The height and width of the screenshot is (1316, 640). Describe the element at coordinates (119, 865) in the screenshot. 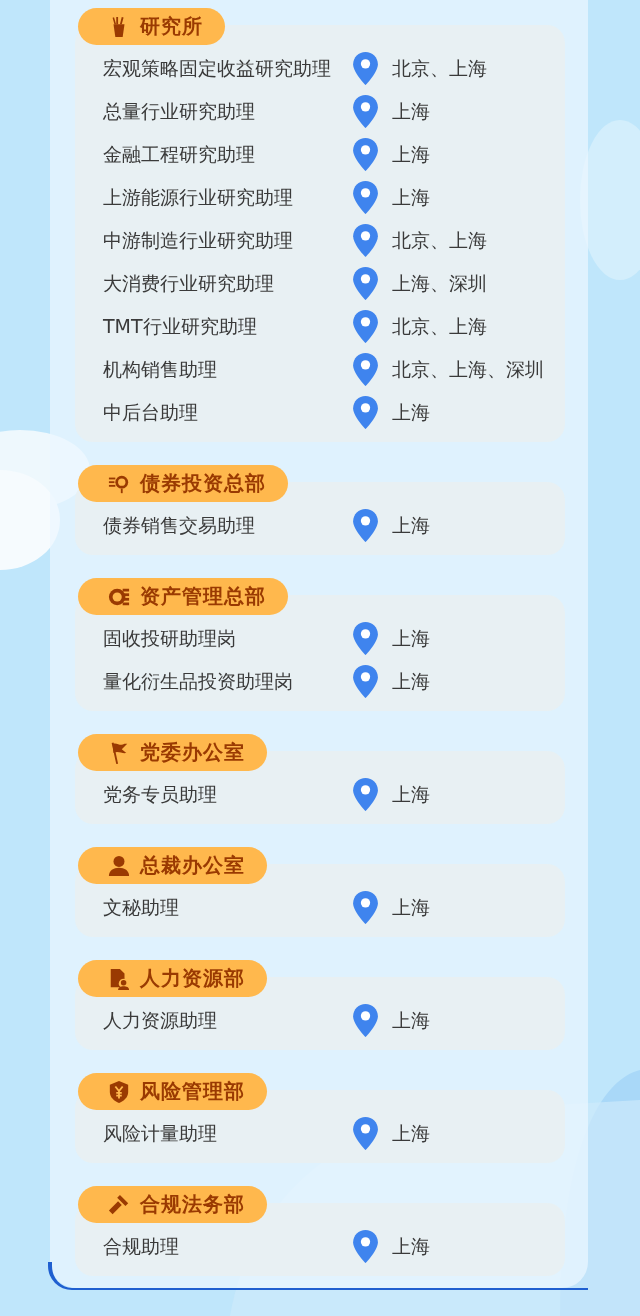

I see `person-icon` at that location.